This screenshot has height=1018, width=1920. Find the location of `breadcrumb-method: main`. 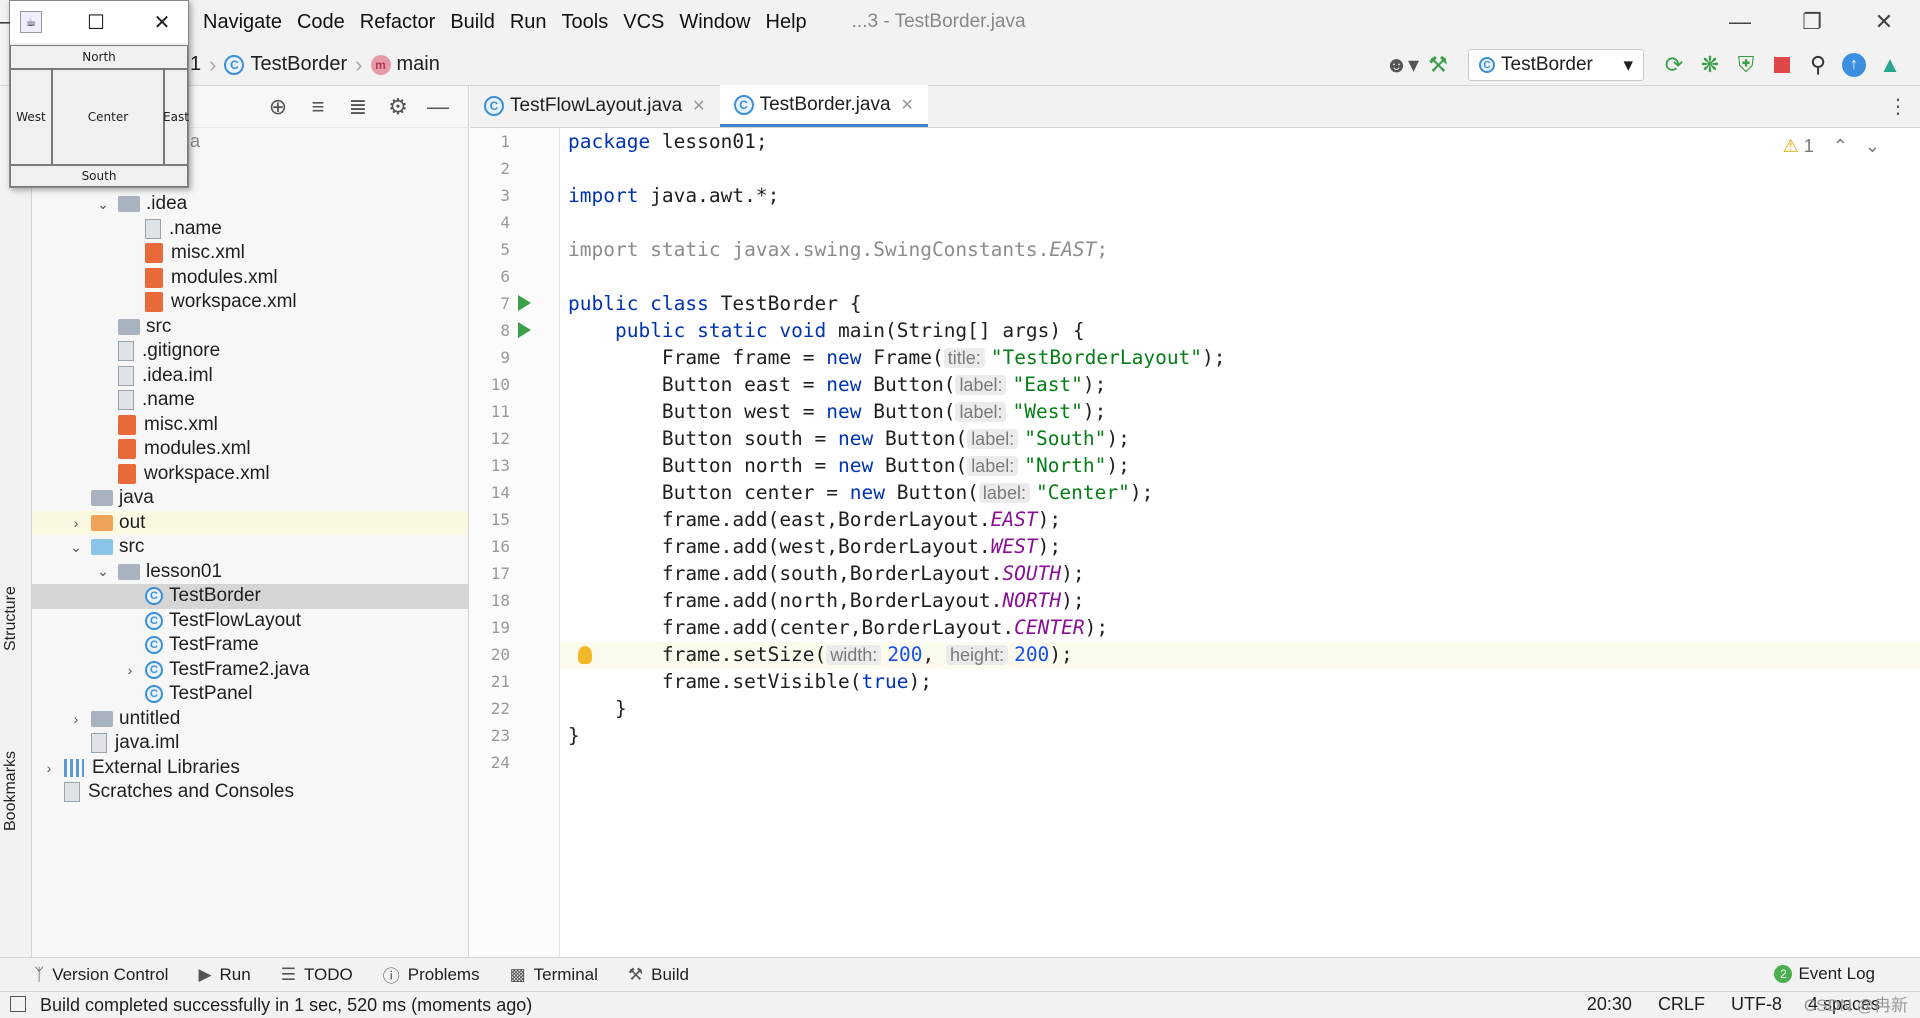

breadcrumb-method: main is located at coordinates (418, 64).